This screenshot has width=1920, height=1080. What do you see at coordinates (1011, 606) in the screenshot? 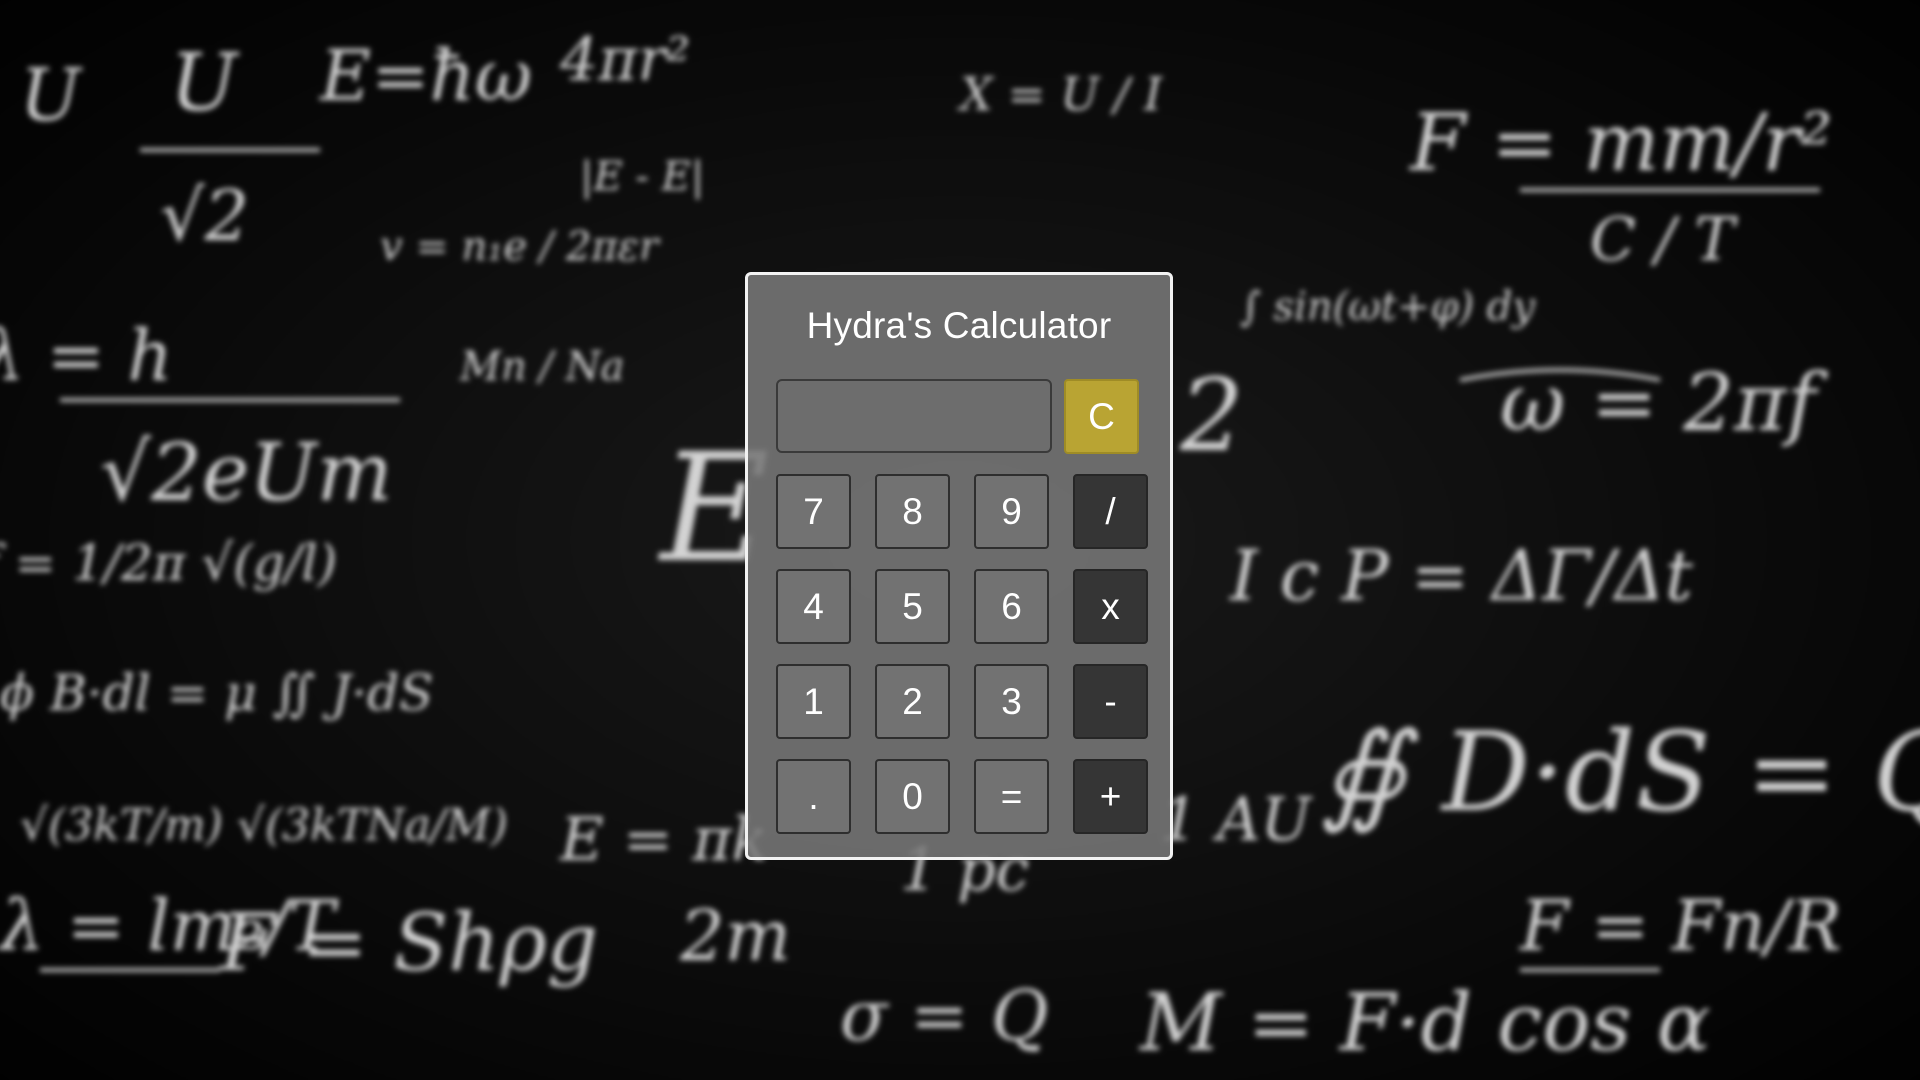
I see `digit-6-button: 6` at bounding box center [1011, 606].